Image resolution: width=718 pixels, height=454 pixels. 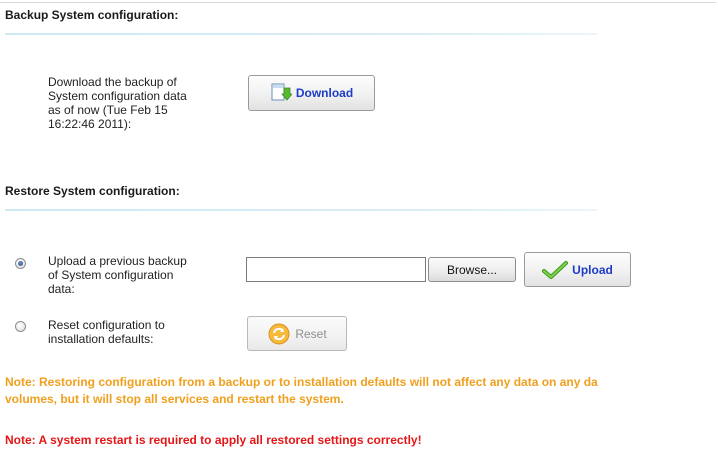 I want to click on upload-button: Upload, so click(x=577, y=269).